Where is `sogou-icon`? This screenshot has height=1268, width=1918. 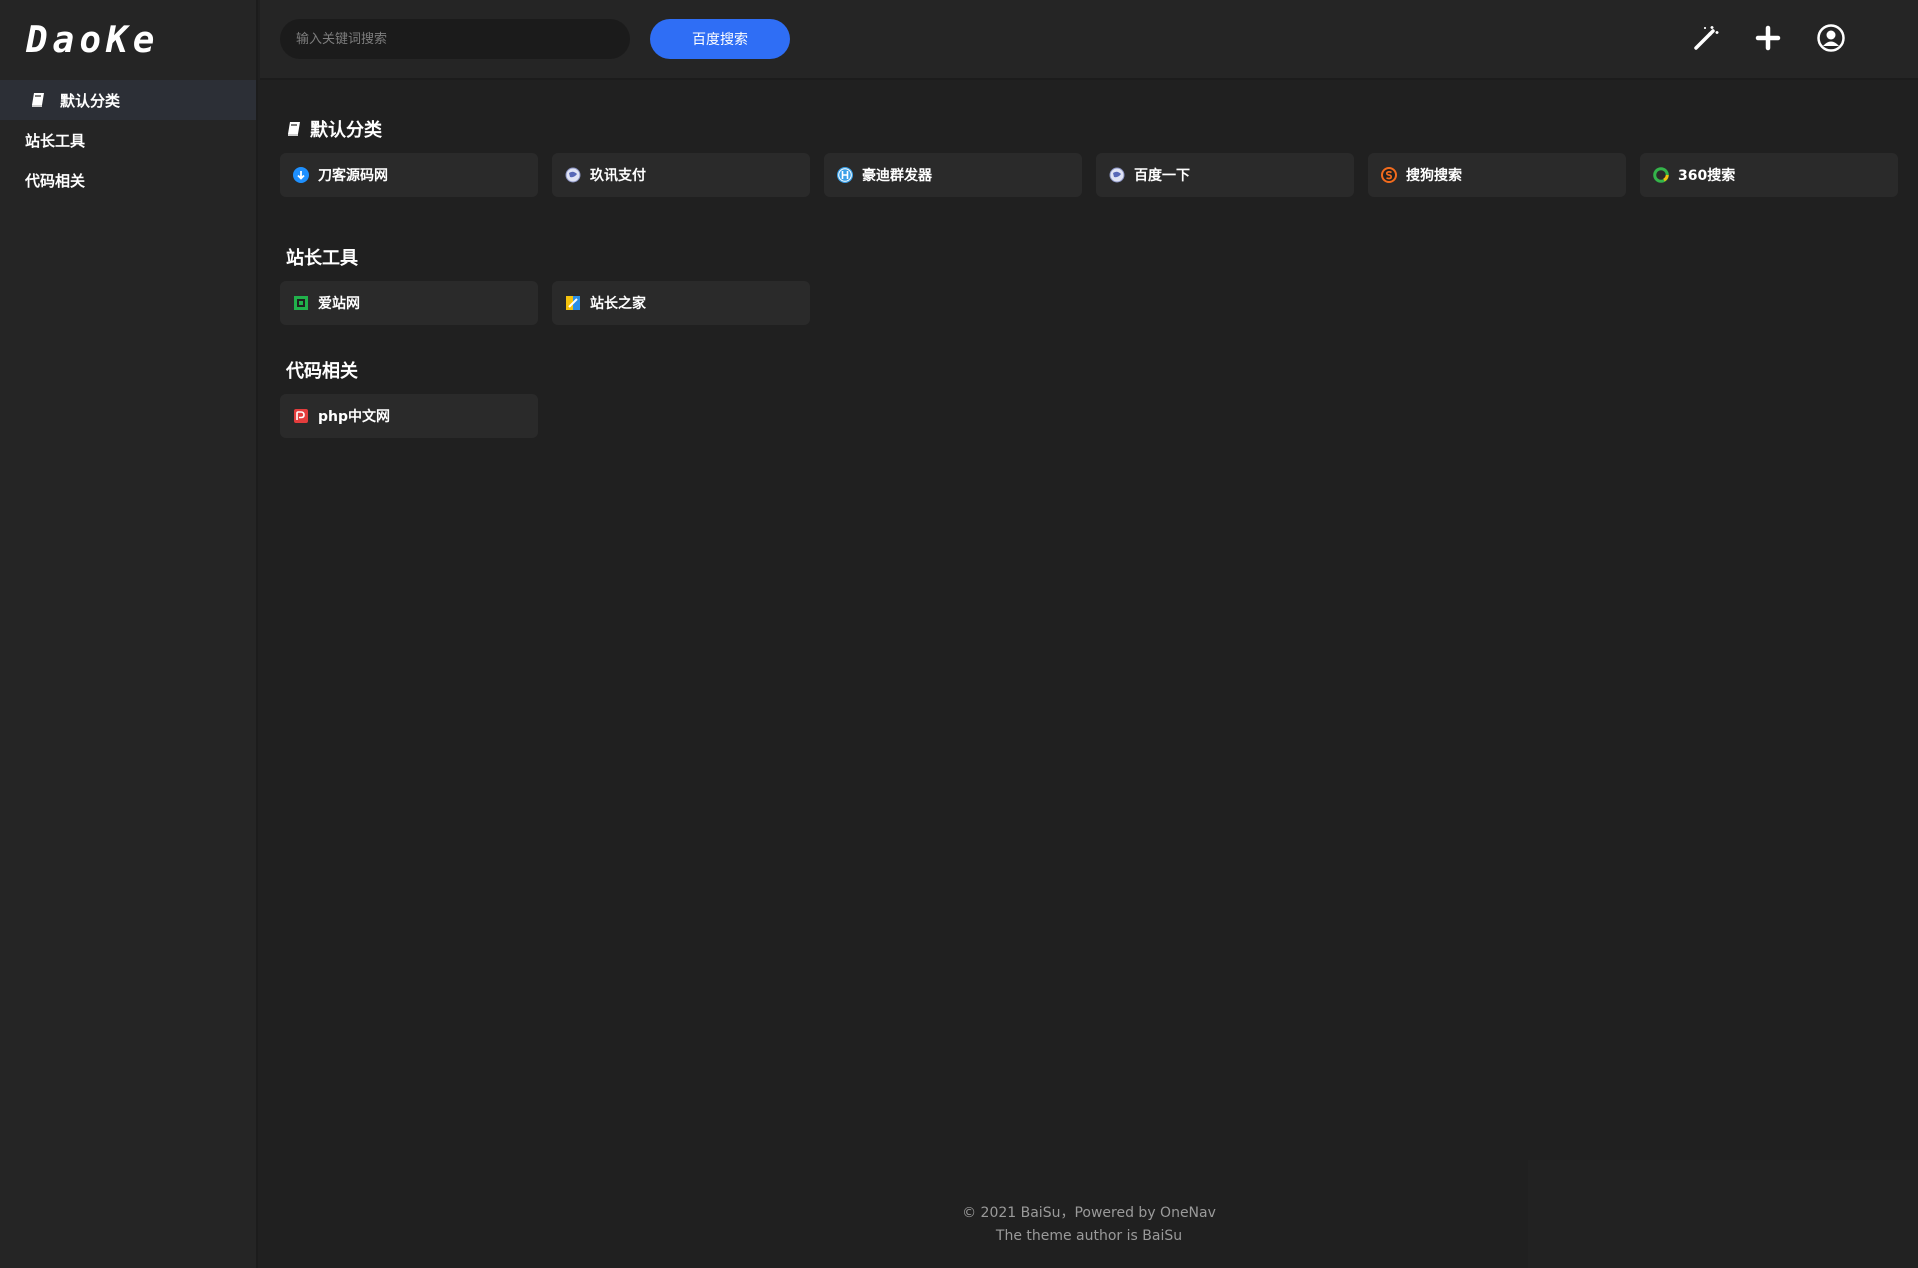 sogou-icon is located at coordinates (1389, 175).